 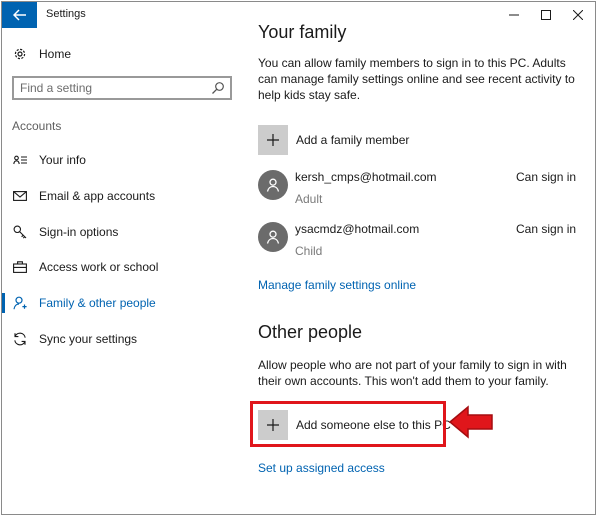 I want to click on annotation-arrow-icon, so click(x=470, y=422).